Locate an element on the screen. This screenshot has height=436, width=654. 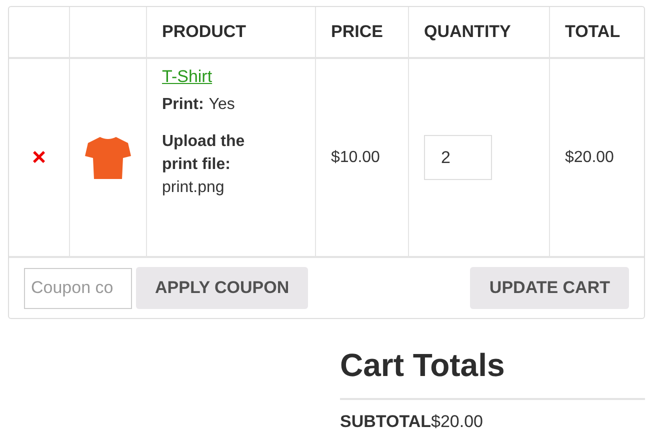
apply-coupon-button: APPLY COUPON is located at coordinates (222, 288).